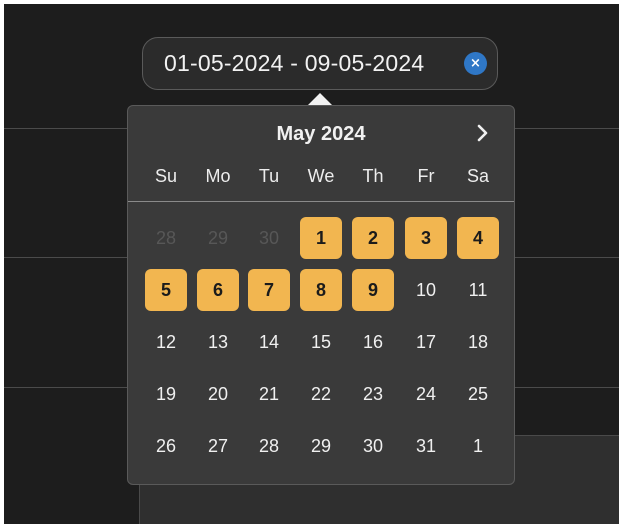 The width and height of the screenshot is (619, 524). Describe the element at coordinates (166, 290) in the screenshot. I see `day-cell-selected: 5` at that location.